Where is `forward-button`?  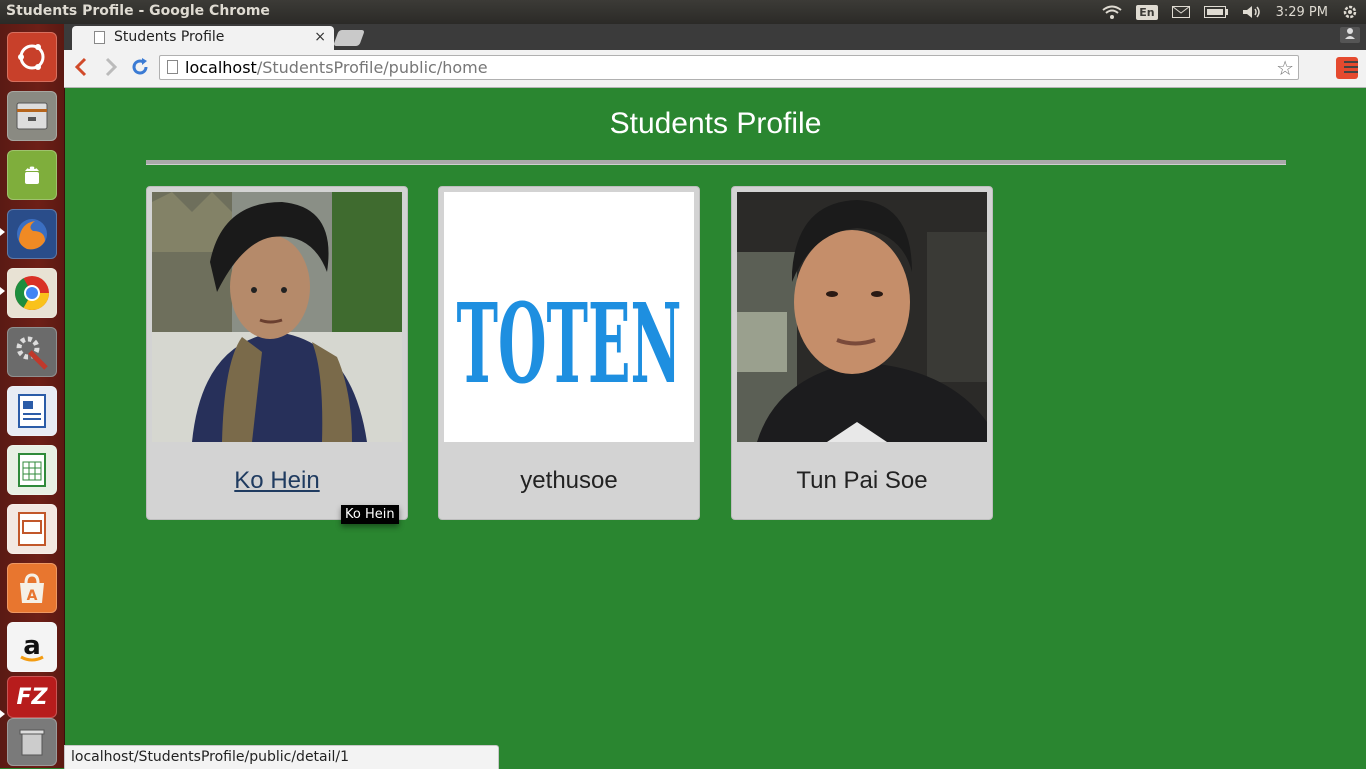
forward-button is located at coordinates (111, 68).